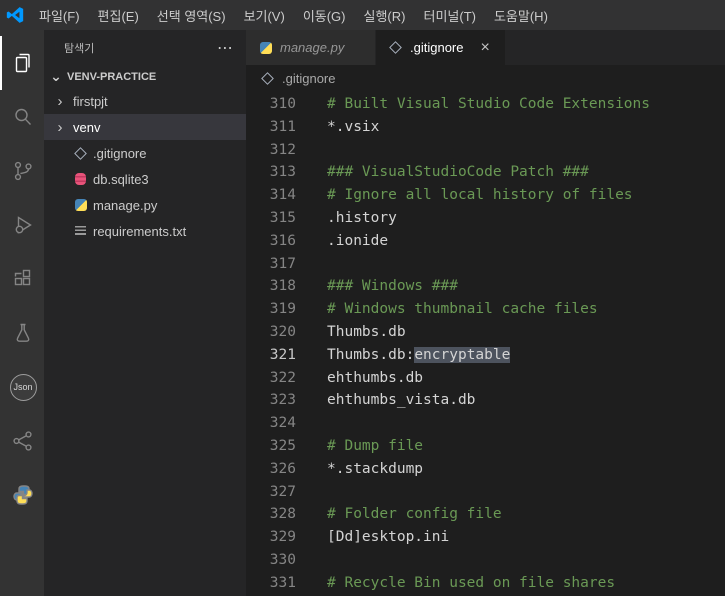 This screenshot has height=596, width=725. I want to click on code-line: 327, so click(485, 492).